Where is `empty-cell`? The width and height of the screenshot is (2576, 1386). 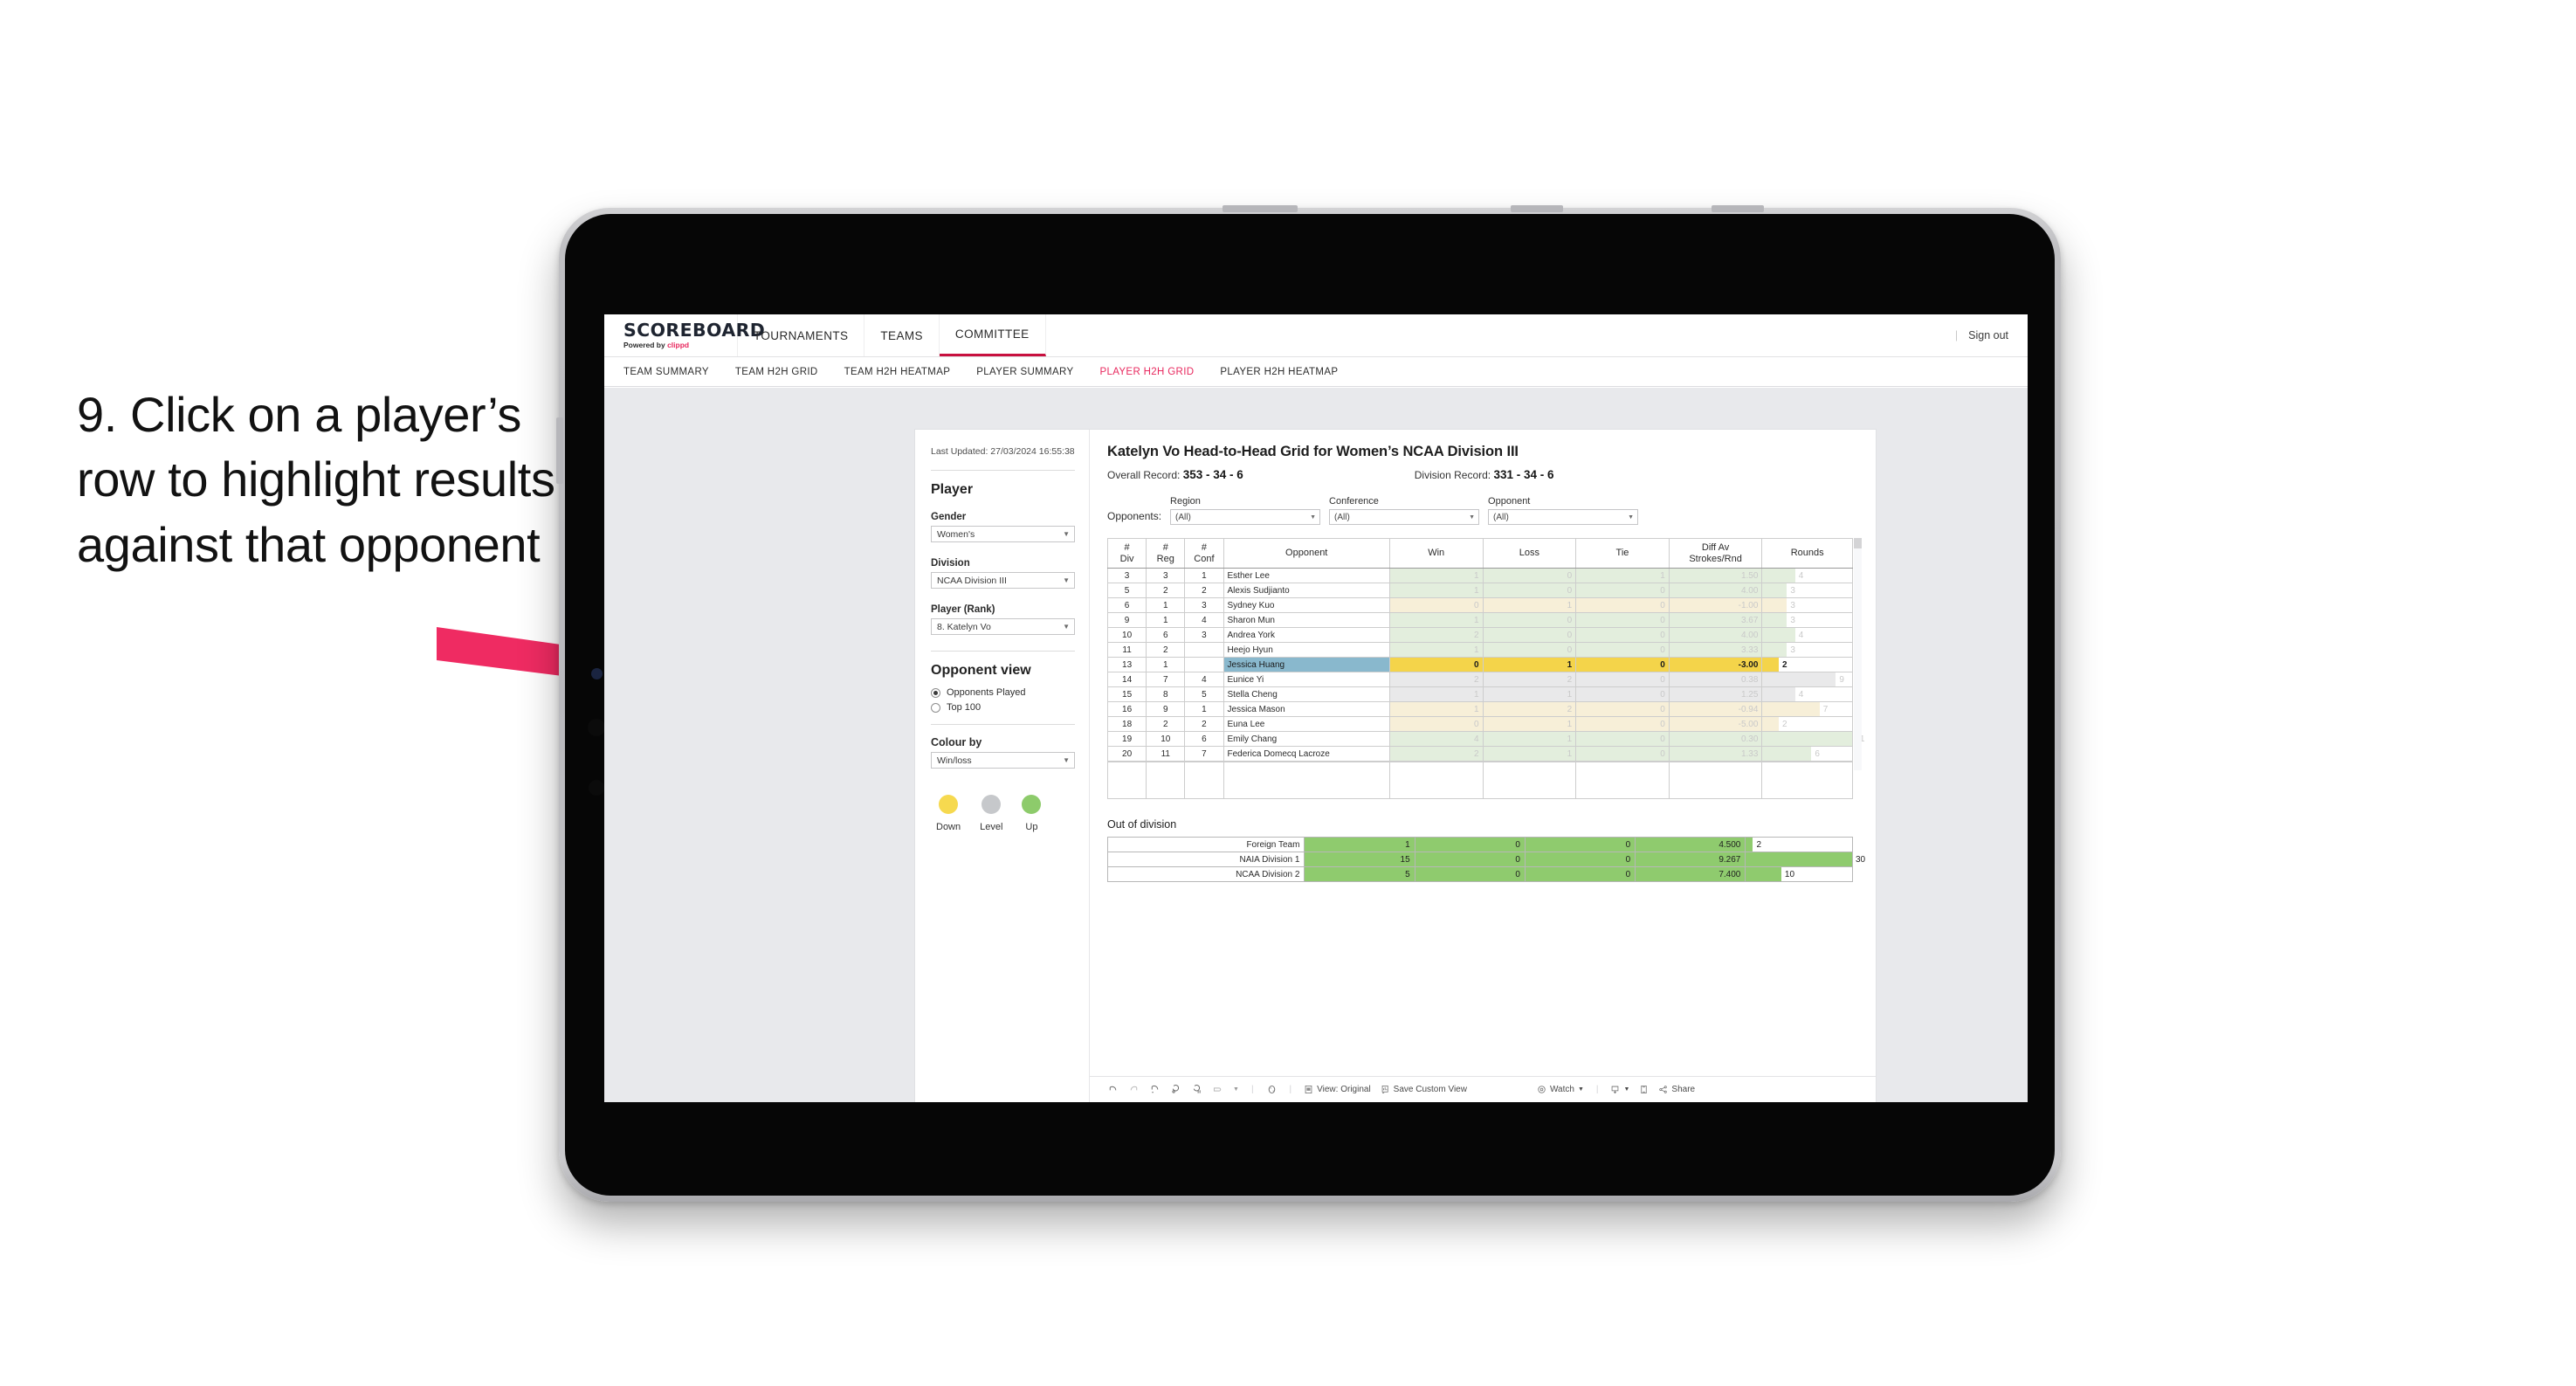
empty-cell is located at coordinates (1529, 781).